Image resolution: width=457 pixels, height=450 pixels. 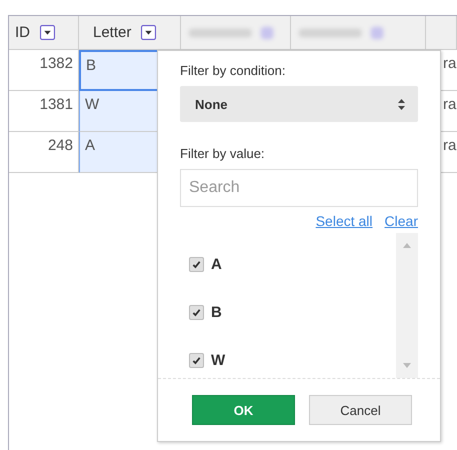 What do you see at coordinates (407, 305) in the screenshot?
I see `scrollbar` at bounding box center [407, 305].